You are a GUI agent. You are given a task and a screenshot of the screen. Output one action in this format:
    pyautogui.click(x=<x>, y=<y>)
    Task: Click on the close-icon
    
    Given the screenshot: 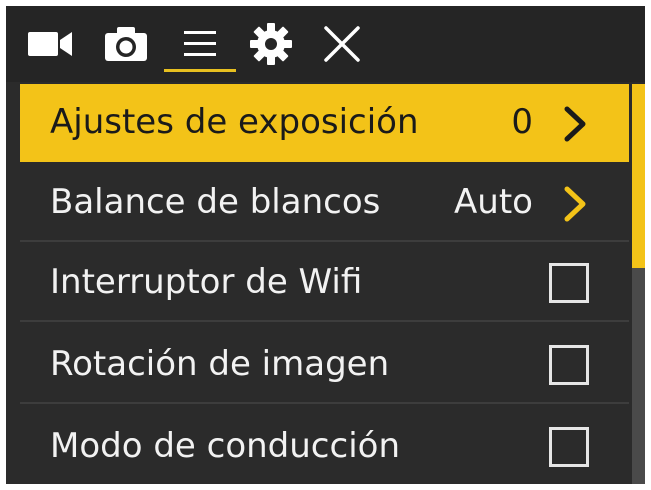 What is the action you would take?
    pyautogui.click(x=342, y=44)
    